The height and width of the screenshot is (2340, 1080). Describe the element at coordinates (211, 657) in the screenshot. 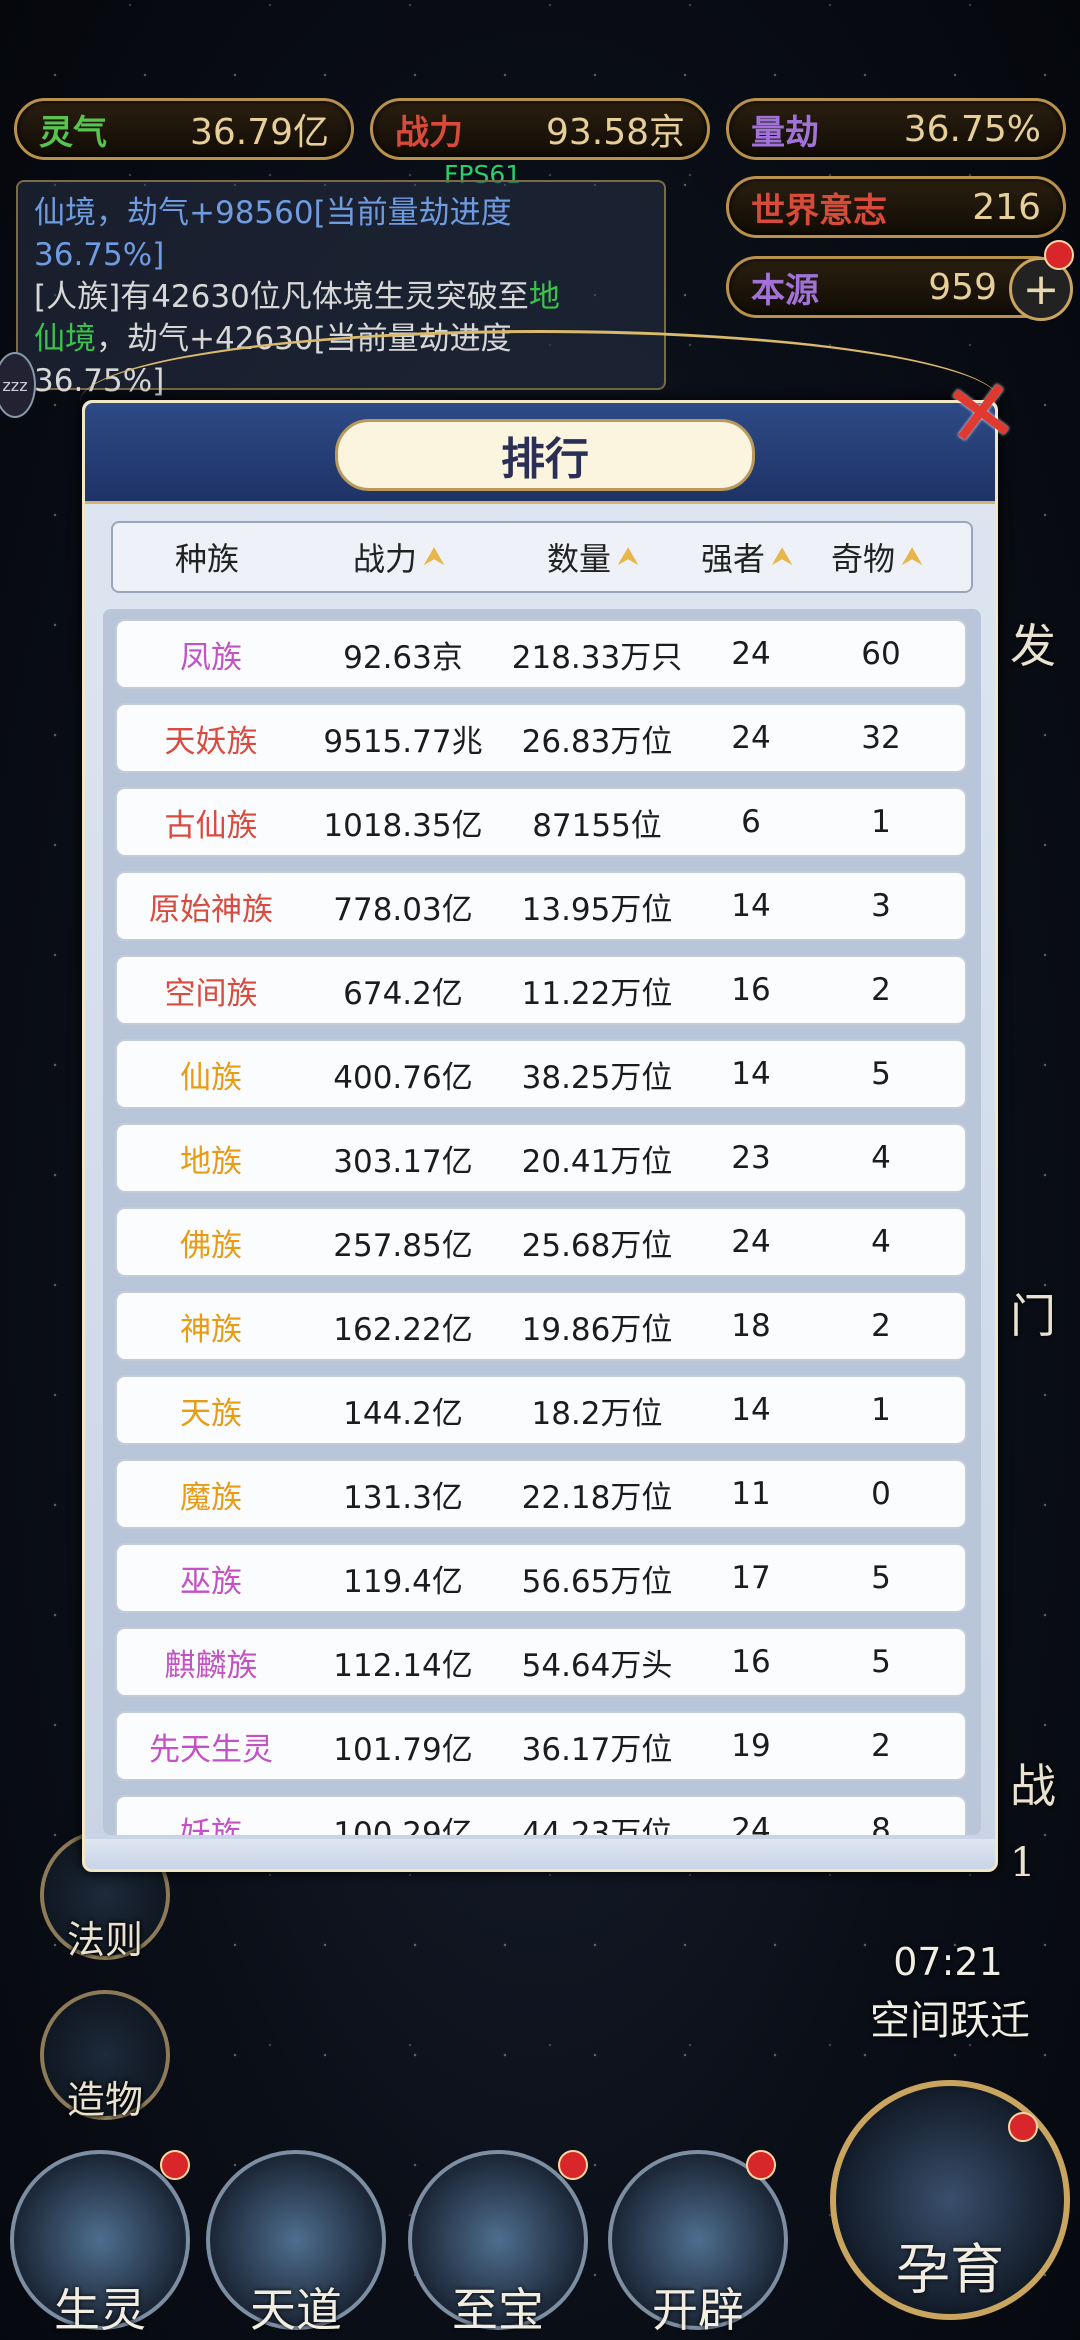

I see `race-name: 凤族` at that location.